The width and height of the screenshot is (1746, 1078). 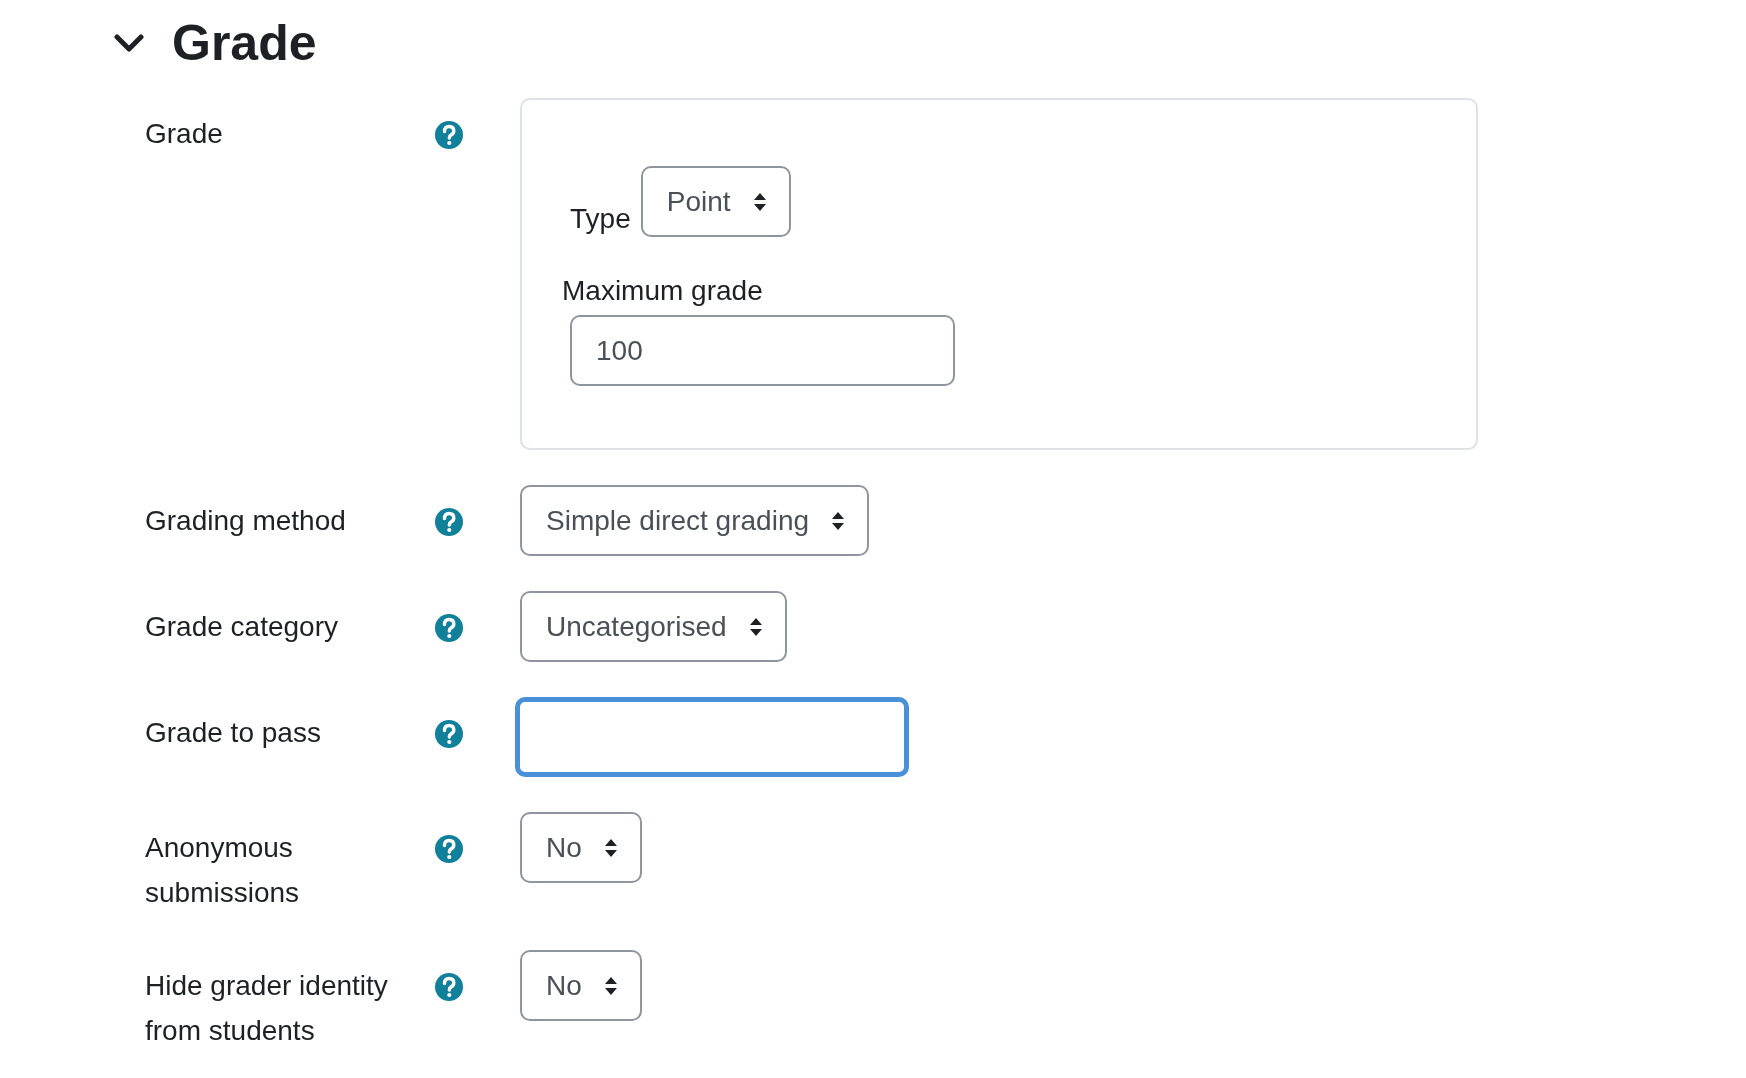 I want to click on field-label: Hide grader identity from students, so click(x=267, y=1008).